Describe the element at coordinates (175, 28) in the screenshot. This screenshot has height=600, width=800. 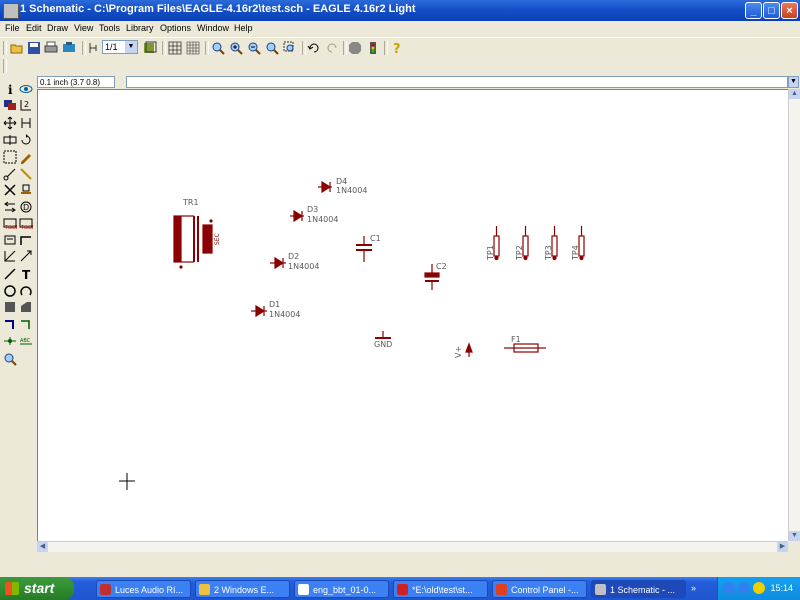
I see `menu-options: Options` at that location.